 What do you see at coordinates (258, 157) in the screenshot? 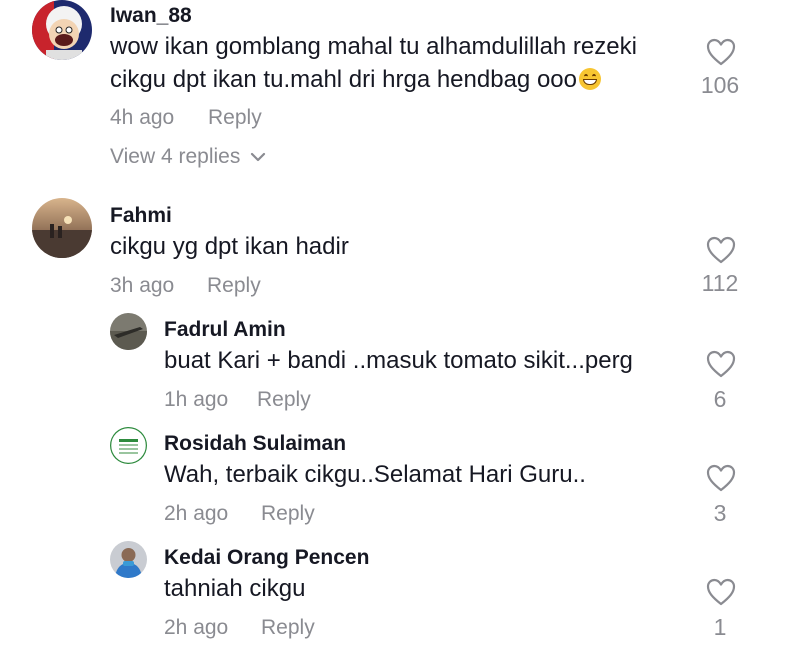
I see `chevron-down-icon` at bounding box center [258, 157].